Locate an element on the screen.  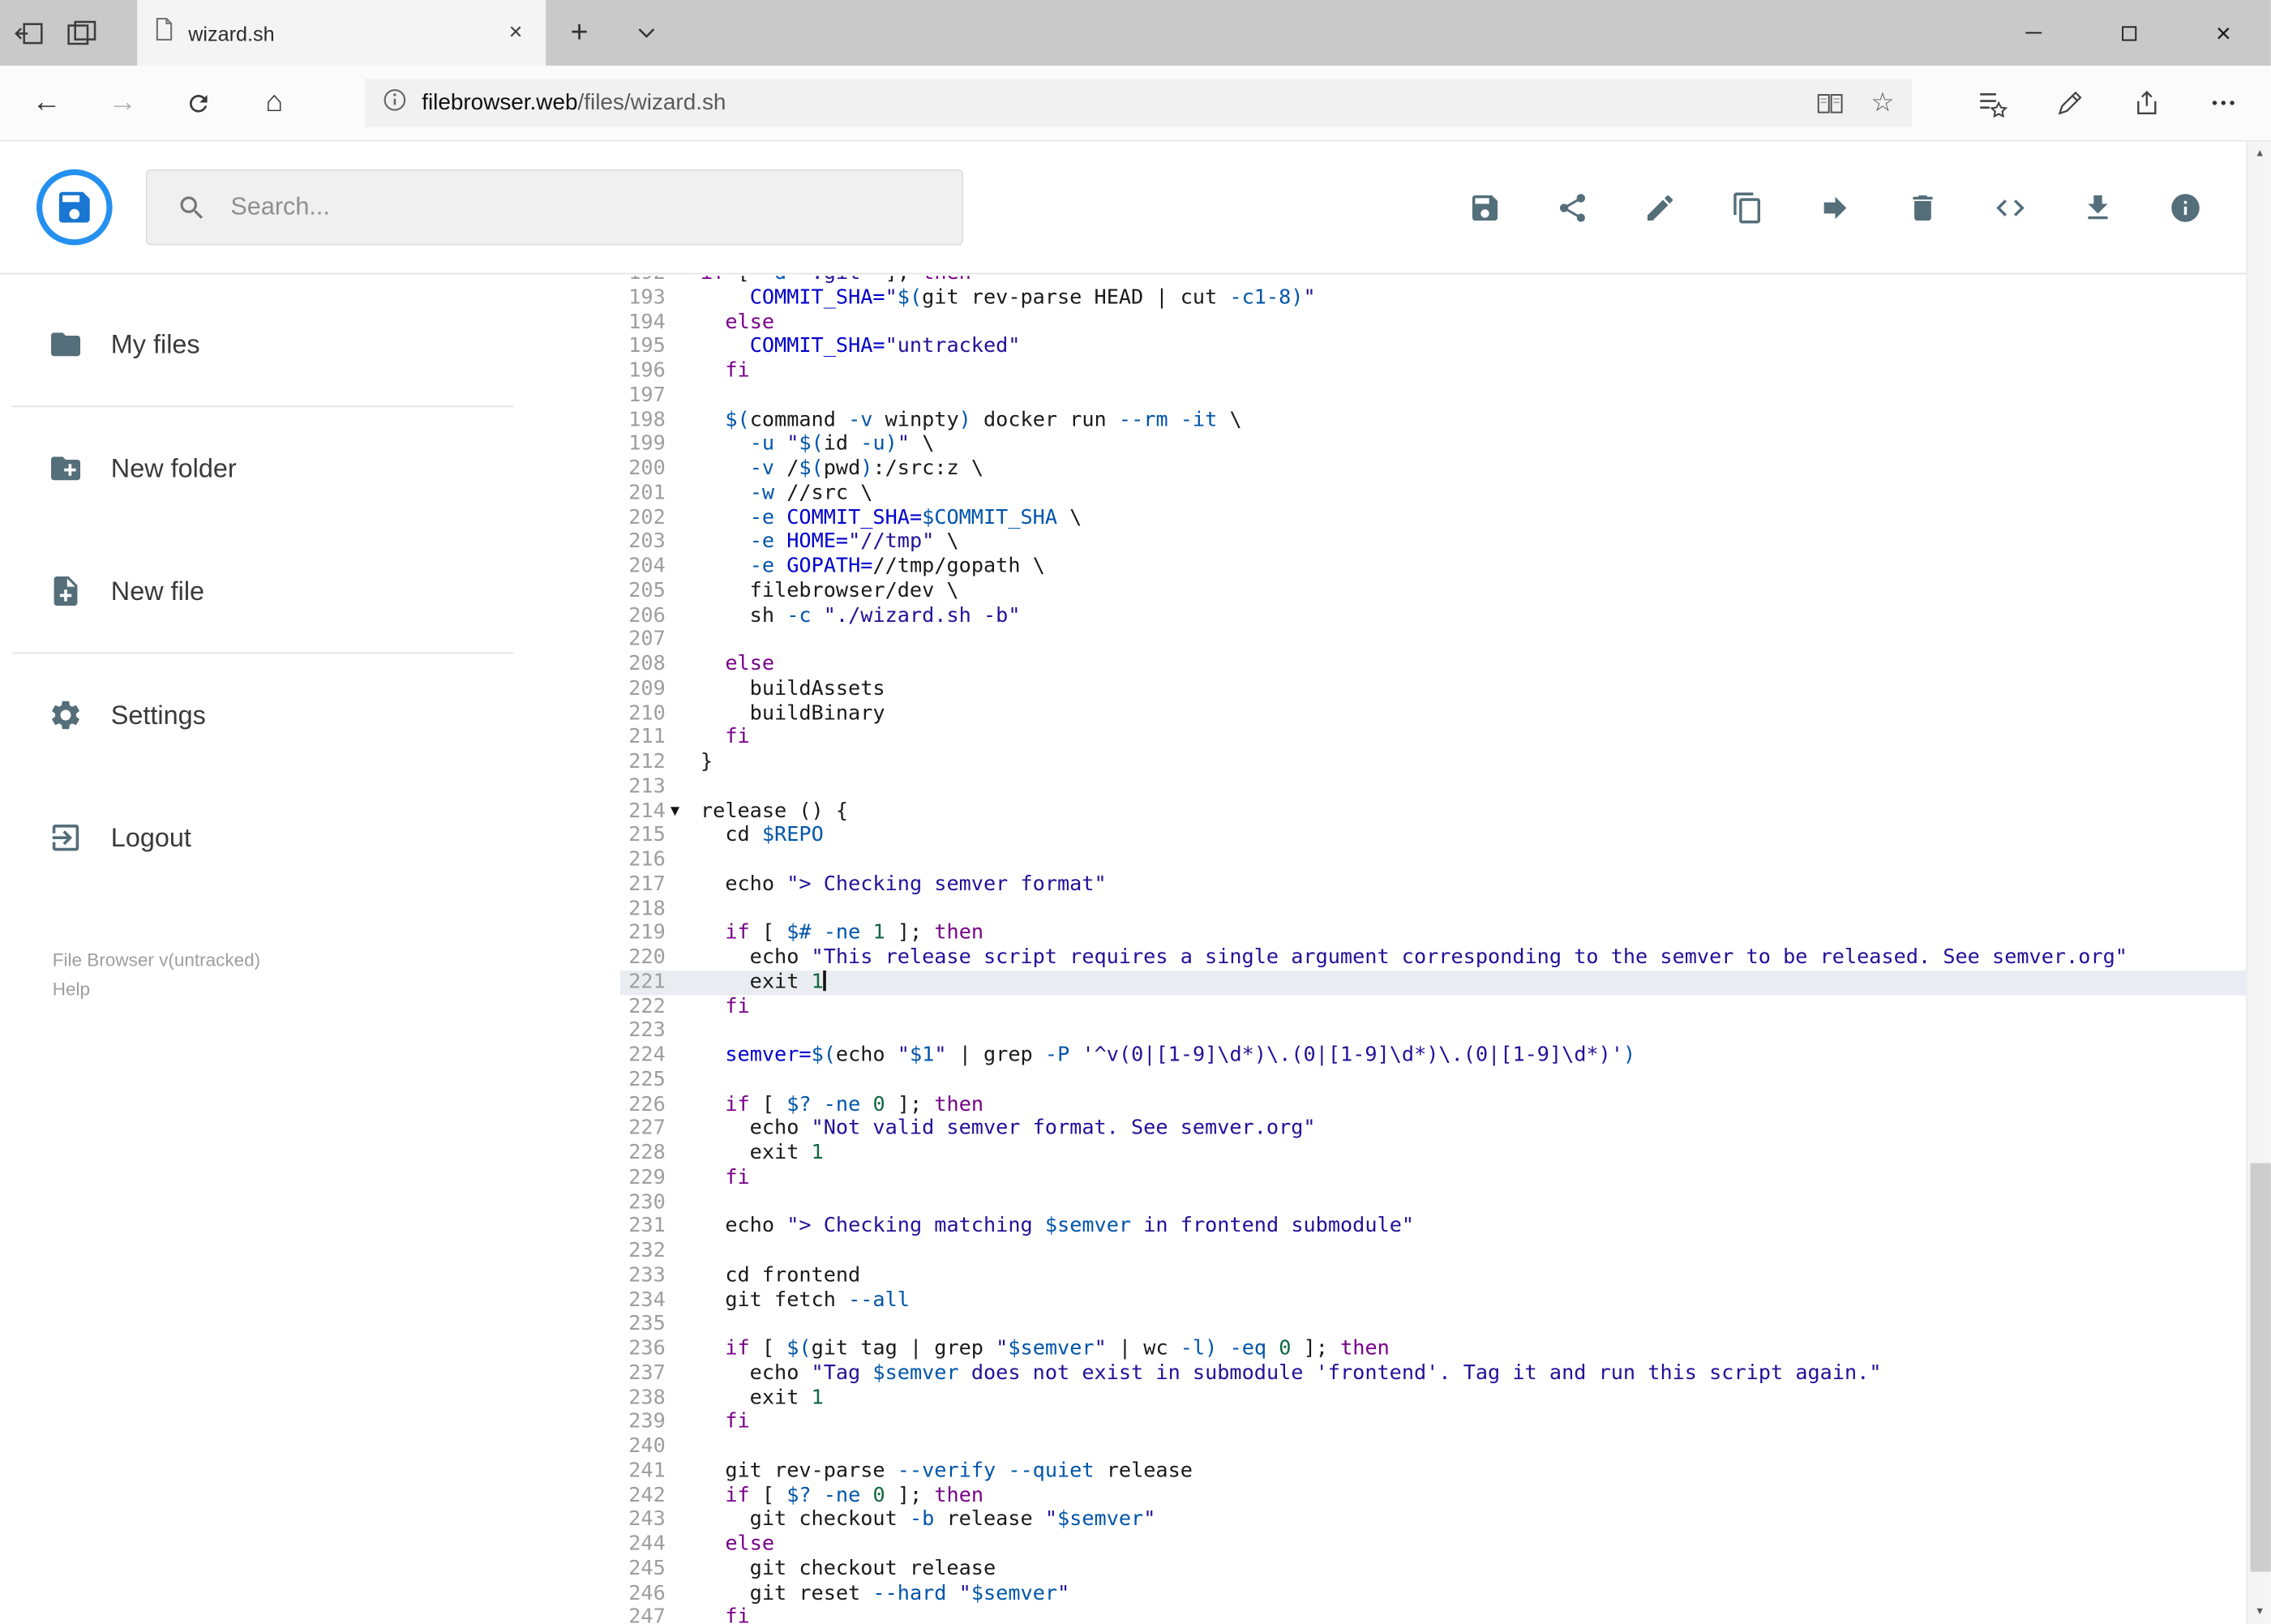
vertical-scrollbar: ▲ ▼ is located at coordinates (2258, 883).